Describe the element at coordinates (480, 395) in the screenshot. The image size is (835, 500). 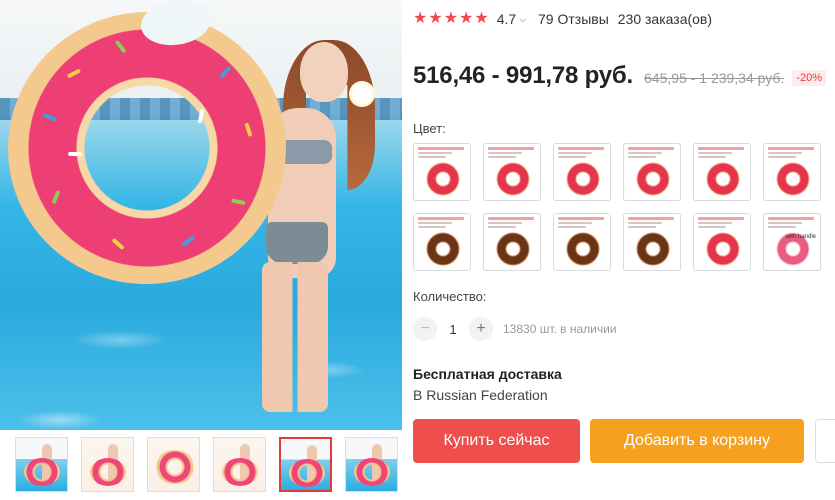
I see `shipping-destination: В Russian Federation` at that location.